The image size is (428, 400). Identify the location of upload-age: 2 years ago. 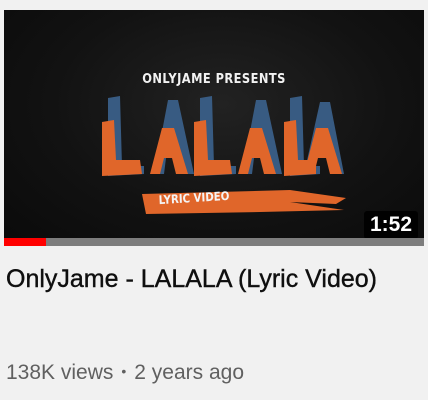
(189, 372).